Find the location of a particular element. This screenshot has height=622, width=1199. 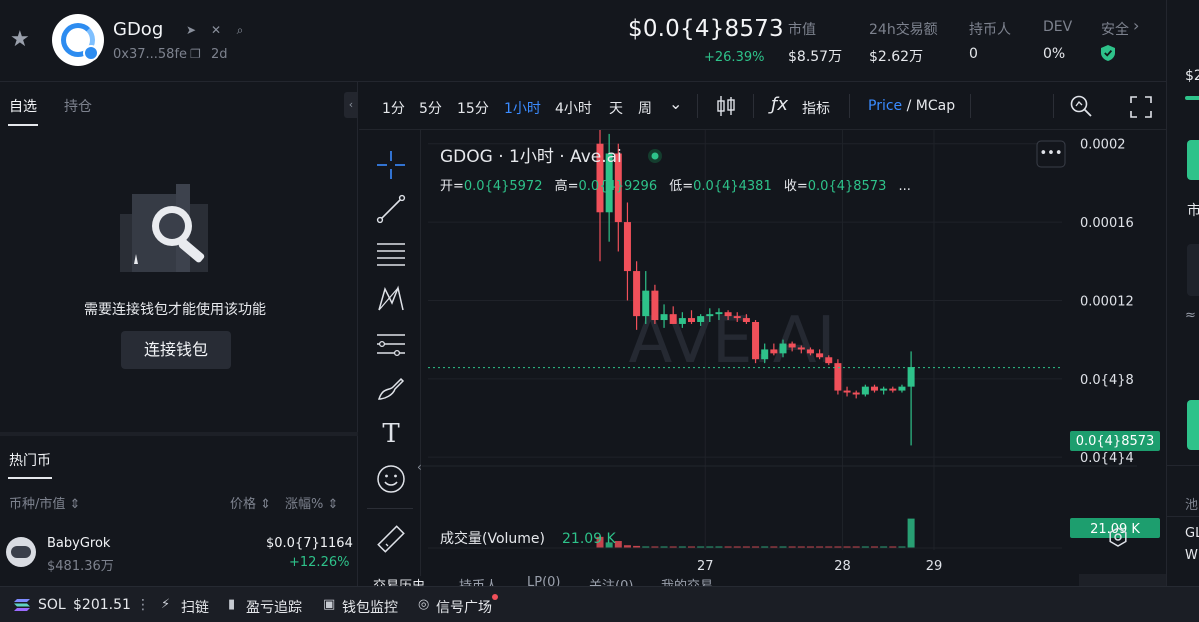

timeframe-1h: 1小时 is located at coordinates (522, 108).